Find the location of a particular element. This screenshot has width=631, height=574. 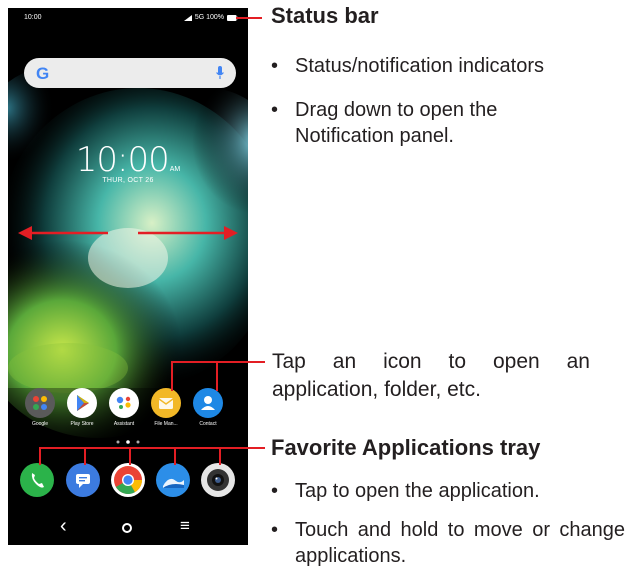

app-icon-callout-line is located at coordinates (218, 362).